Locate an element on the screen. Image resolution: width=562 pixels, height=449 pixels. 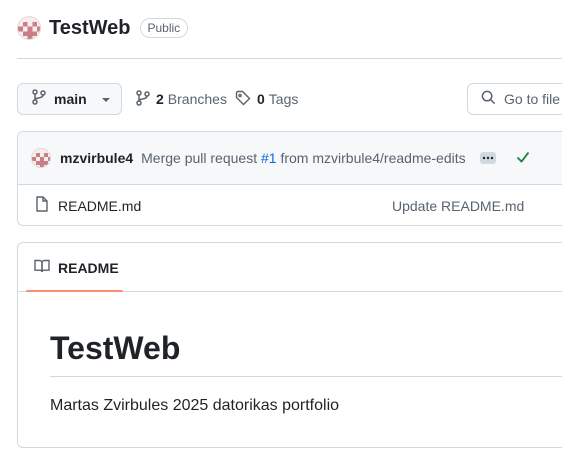
commit-message-suffix: from mzvirbule4/readme-edits is located at coordinates (373, 158).